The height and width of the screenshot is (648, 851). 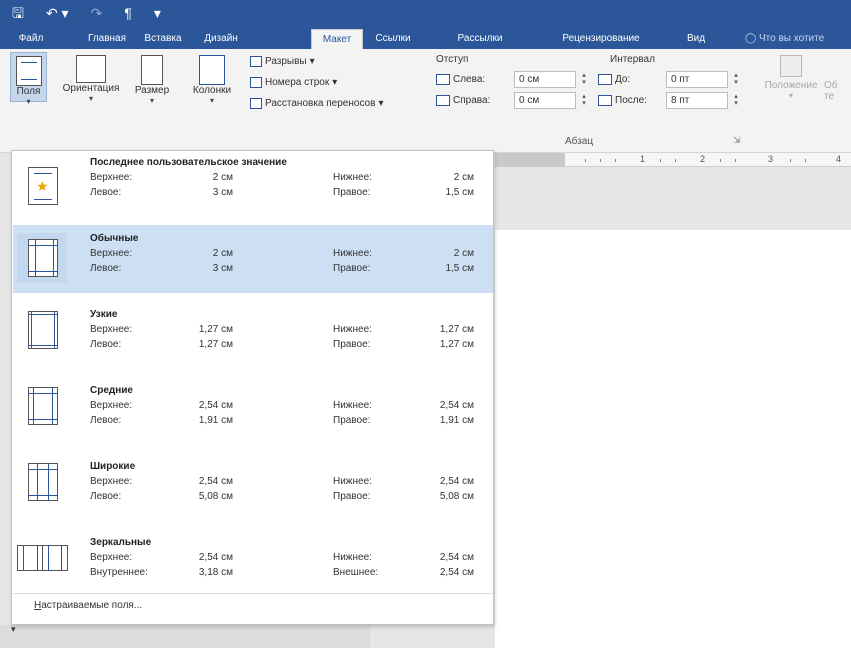 I want to click on breaks-label: Разрывы, so click(x=286, y=61).